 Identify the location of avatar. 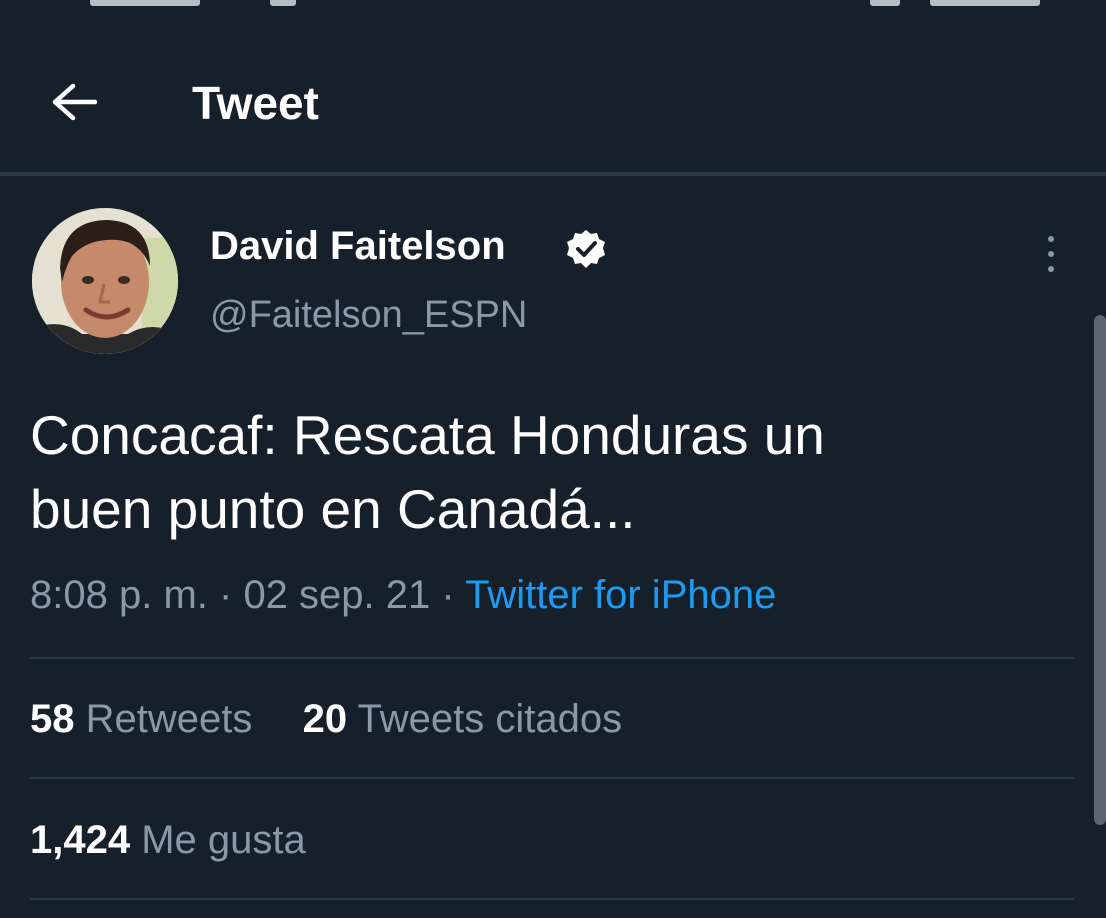
(105, 281).